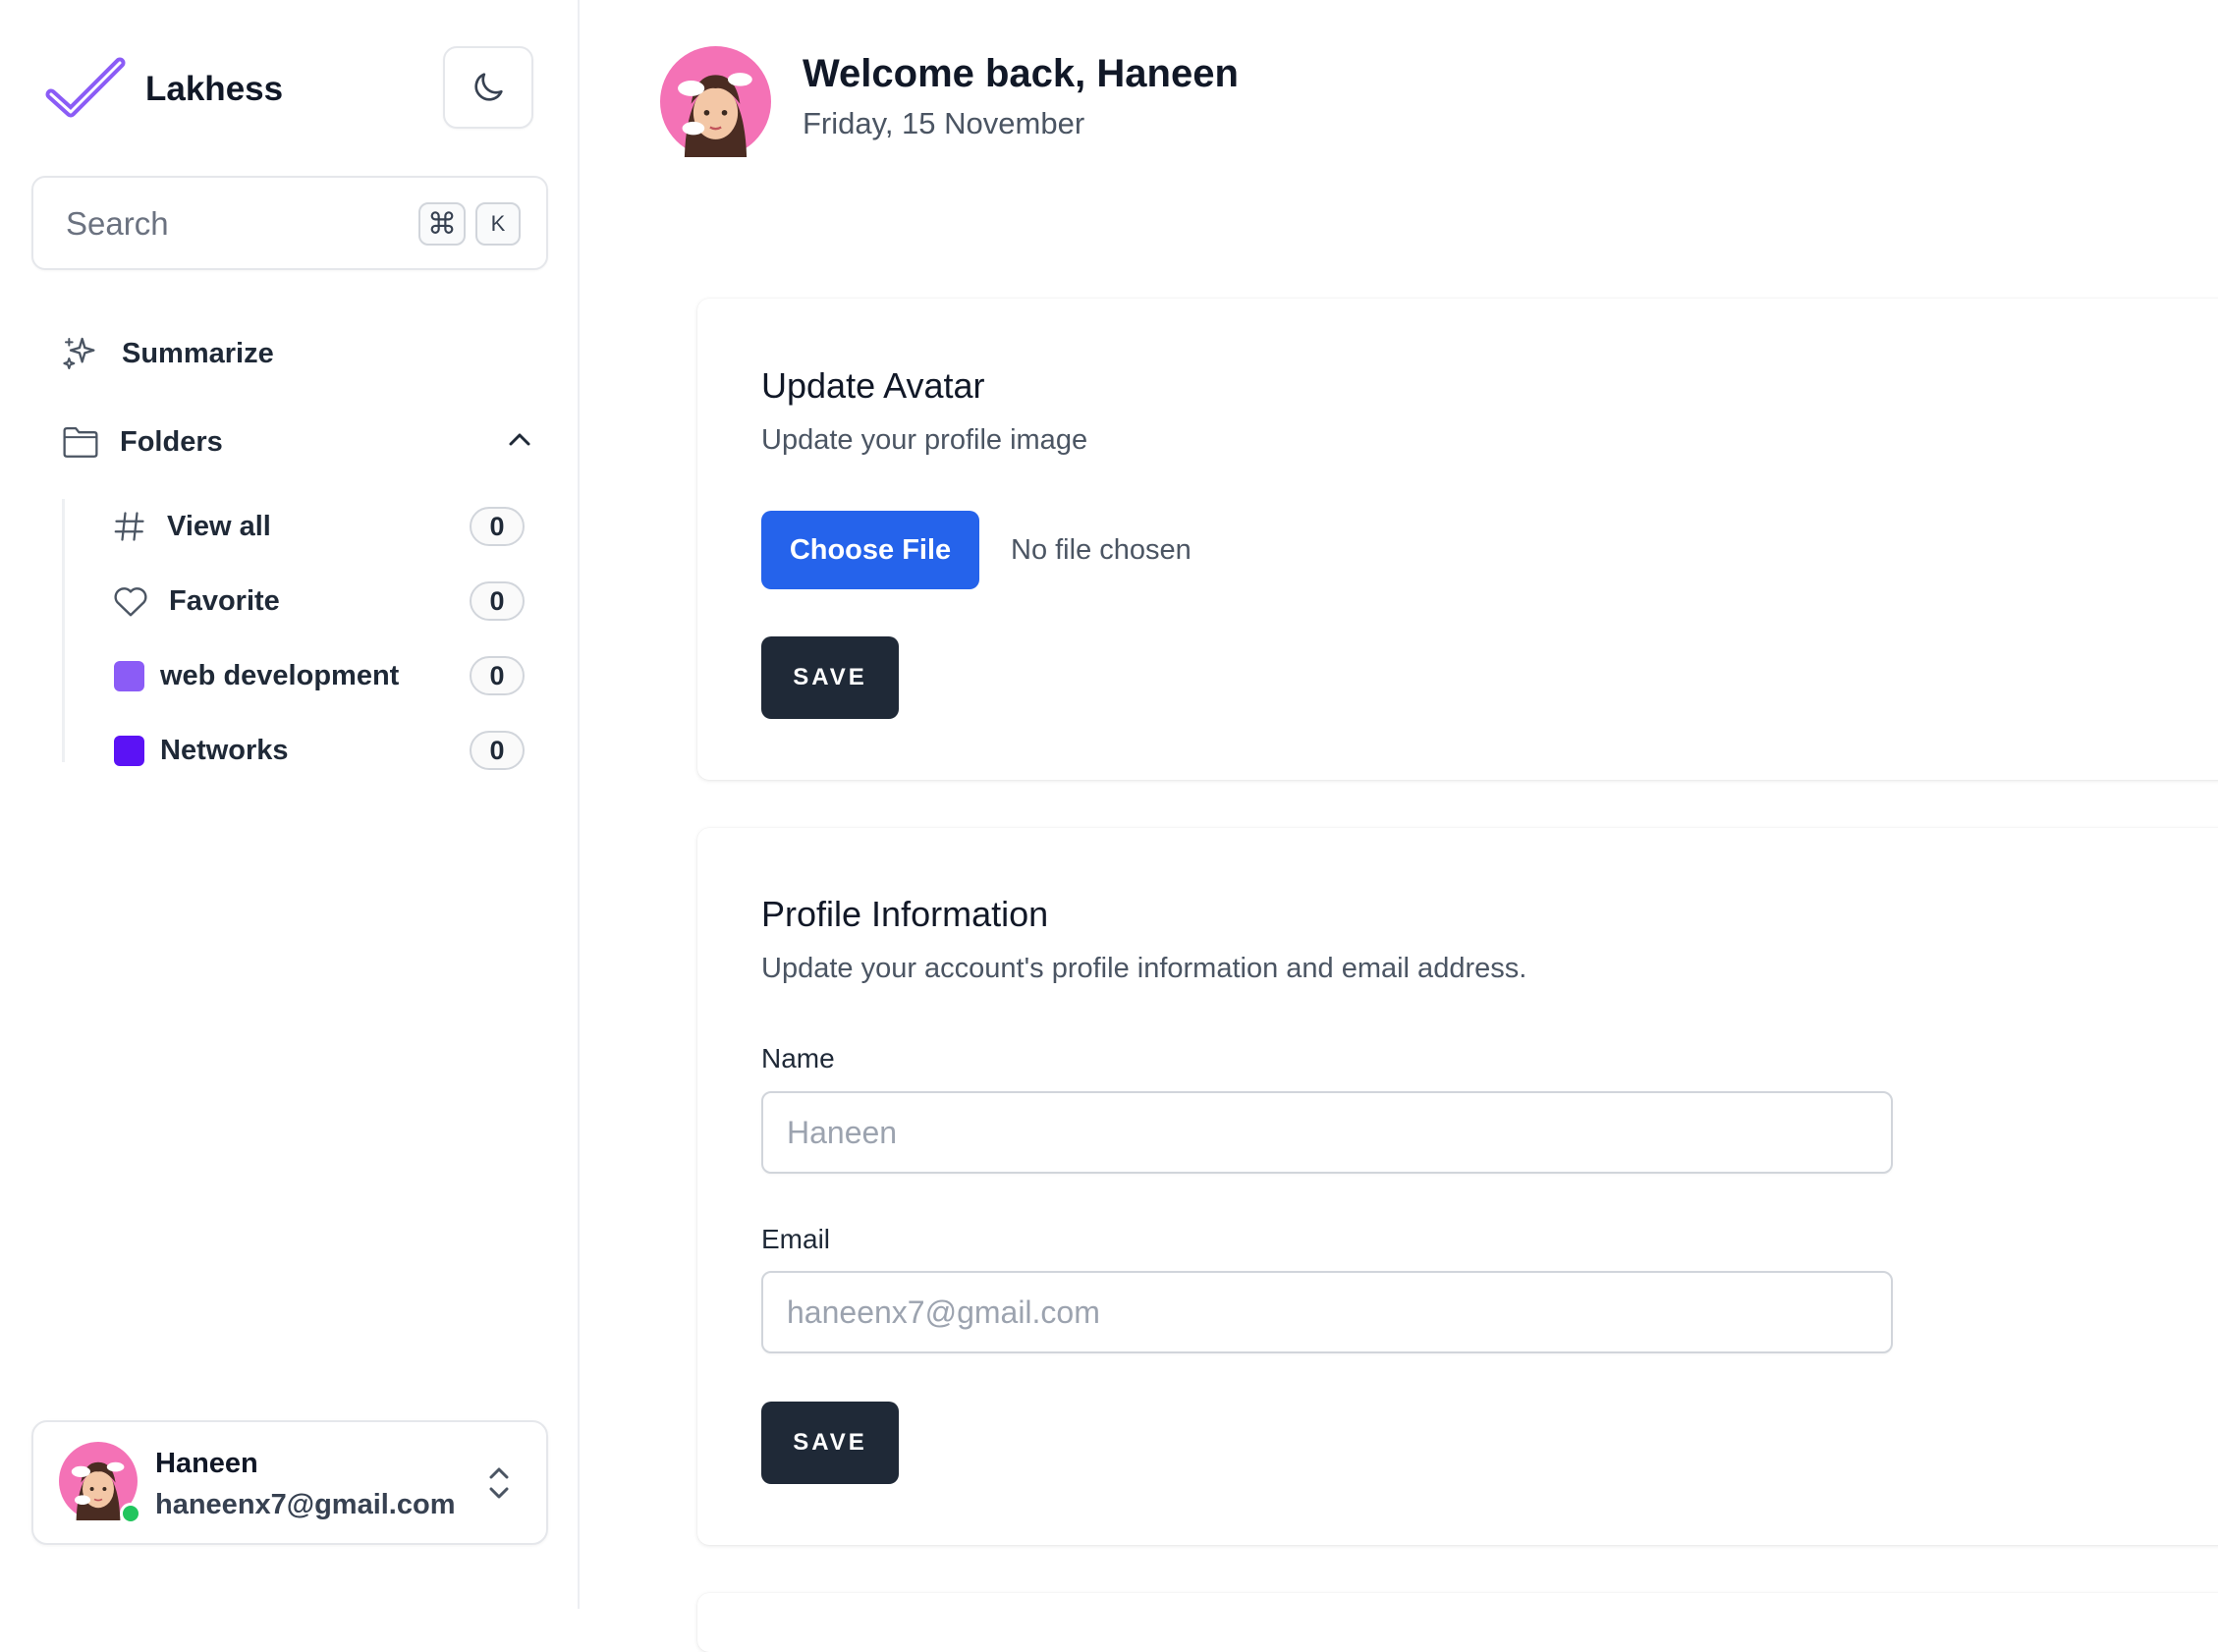 This screenshot has height=1652, width=2218. I want to click on shortcut-modifier-key: ⌘, so click(442, 224).